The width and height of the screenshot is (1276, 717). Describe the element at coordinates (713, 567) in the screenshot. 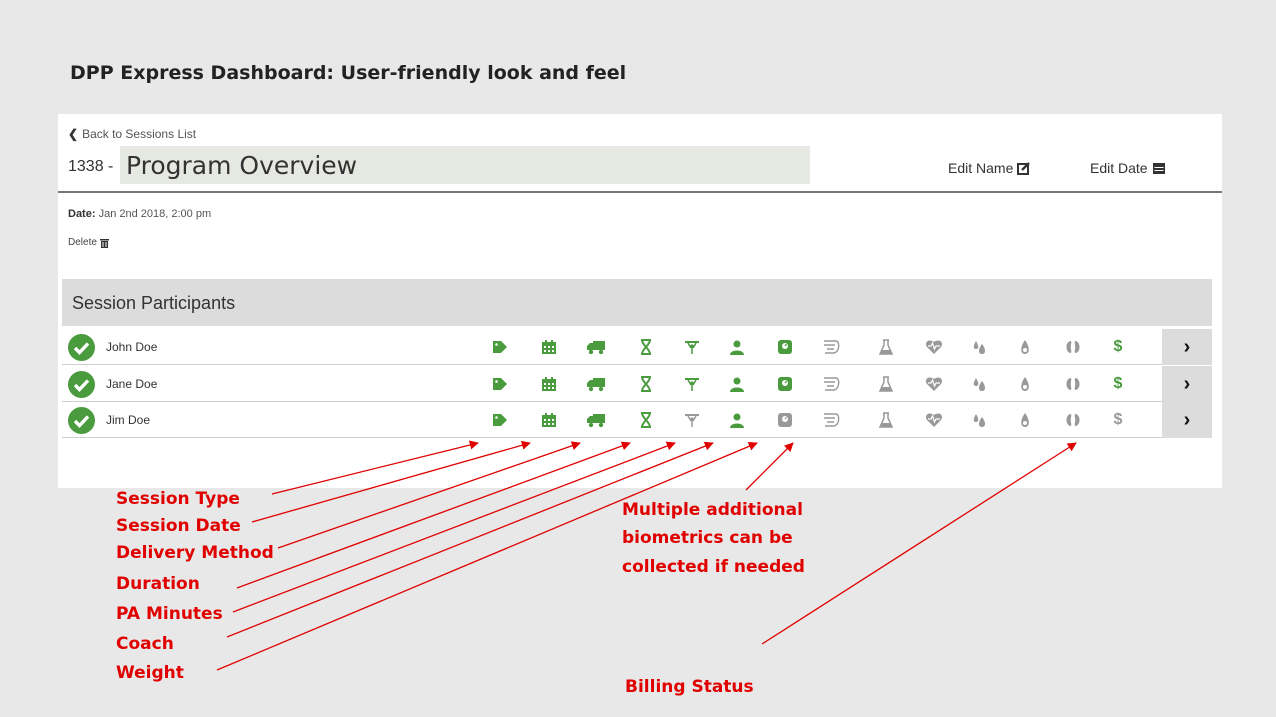

I see `label-biometrics-3: collected if needed` at that location.